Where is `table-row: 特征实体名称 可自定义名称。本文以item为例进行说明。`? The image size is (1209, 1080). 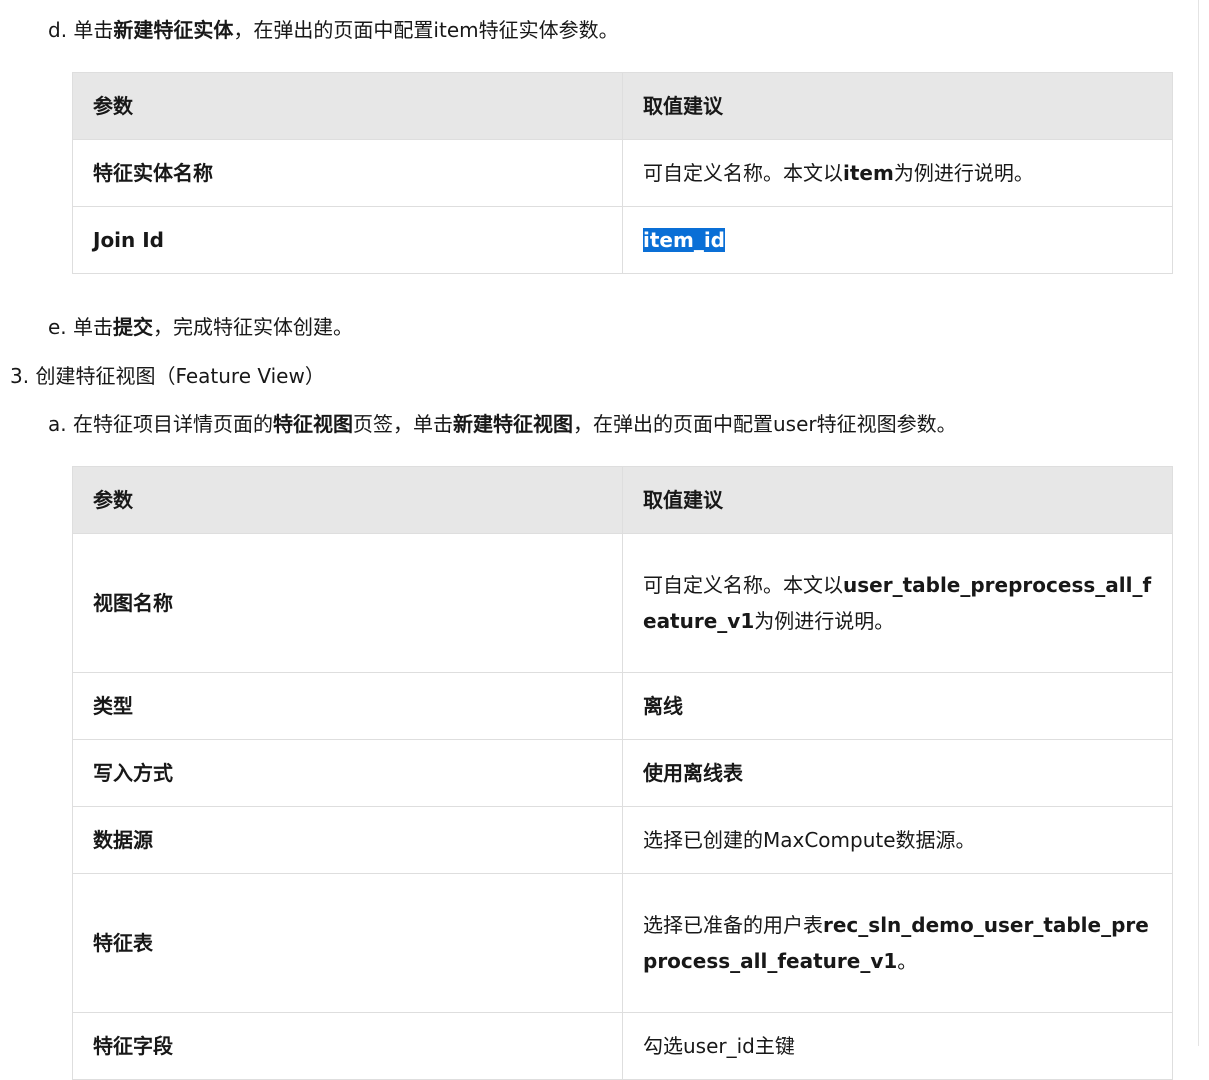
table-row: 特征实体名称 可自定义名称。本文以item为例进行说明。 is located at coordinates (622, 173).